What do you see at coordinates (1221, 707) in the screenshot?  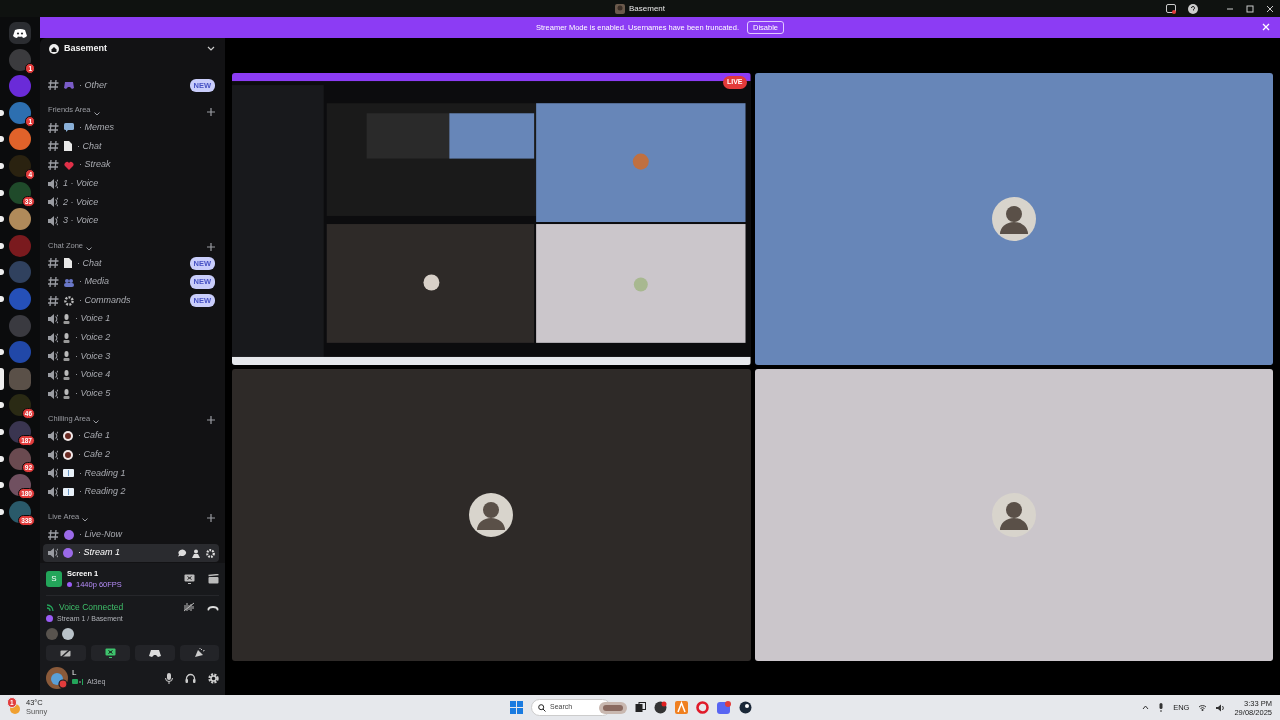 I see `volume-icon` at bounding box center [1221, 707].